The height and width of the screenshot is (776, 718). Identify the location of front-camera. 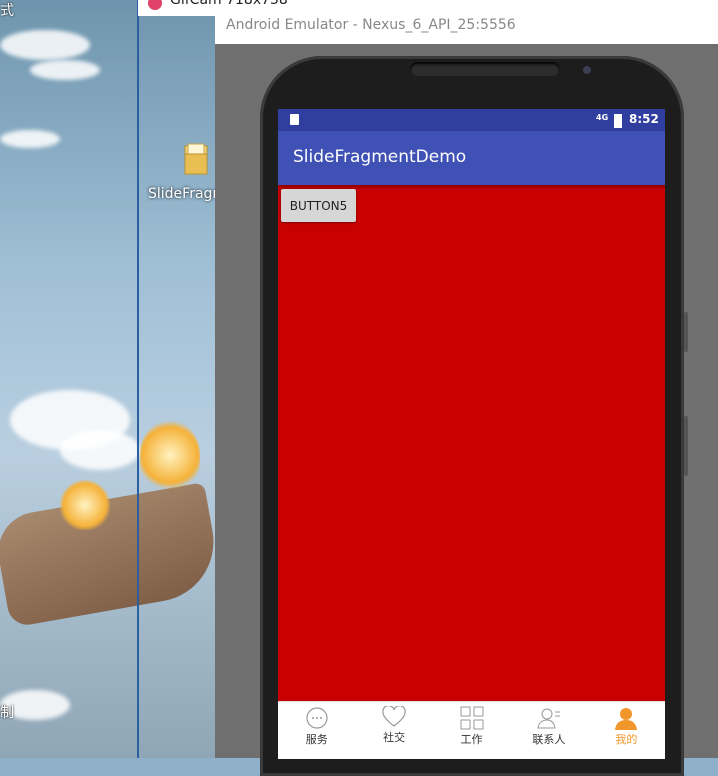
(587, 70).